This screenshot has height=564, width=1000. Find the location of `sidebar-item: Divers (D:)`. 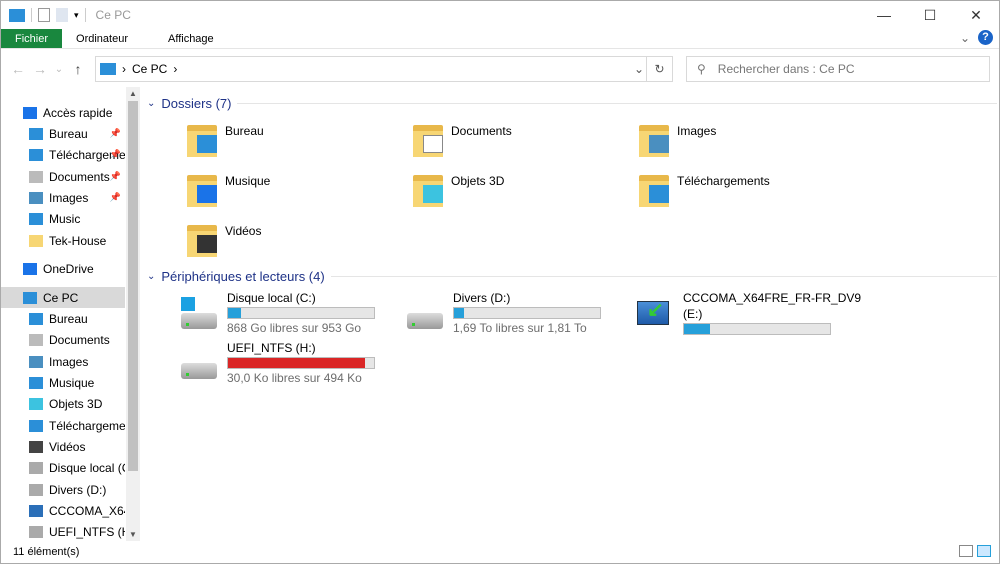

sidebar-item: Divers (D:) is located at coordinates (63, 489).